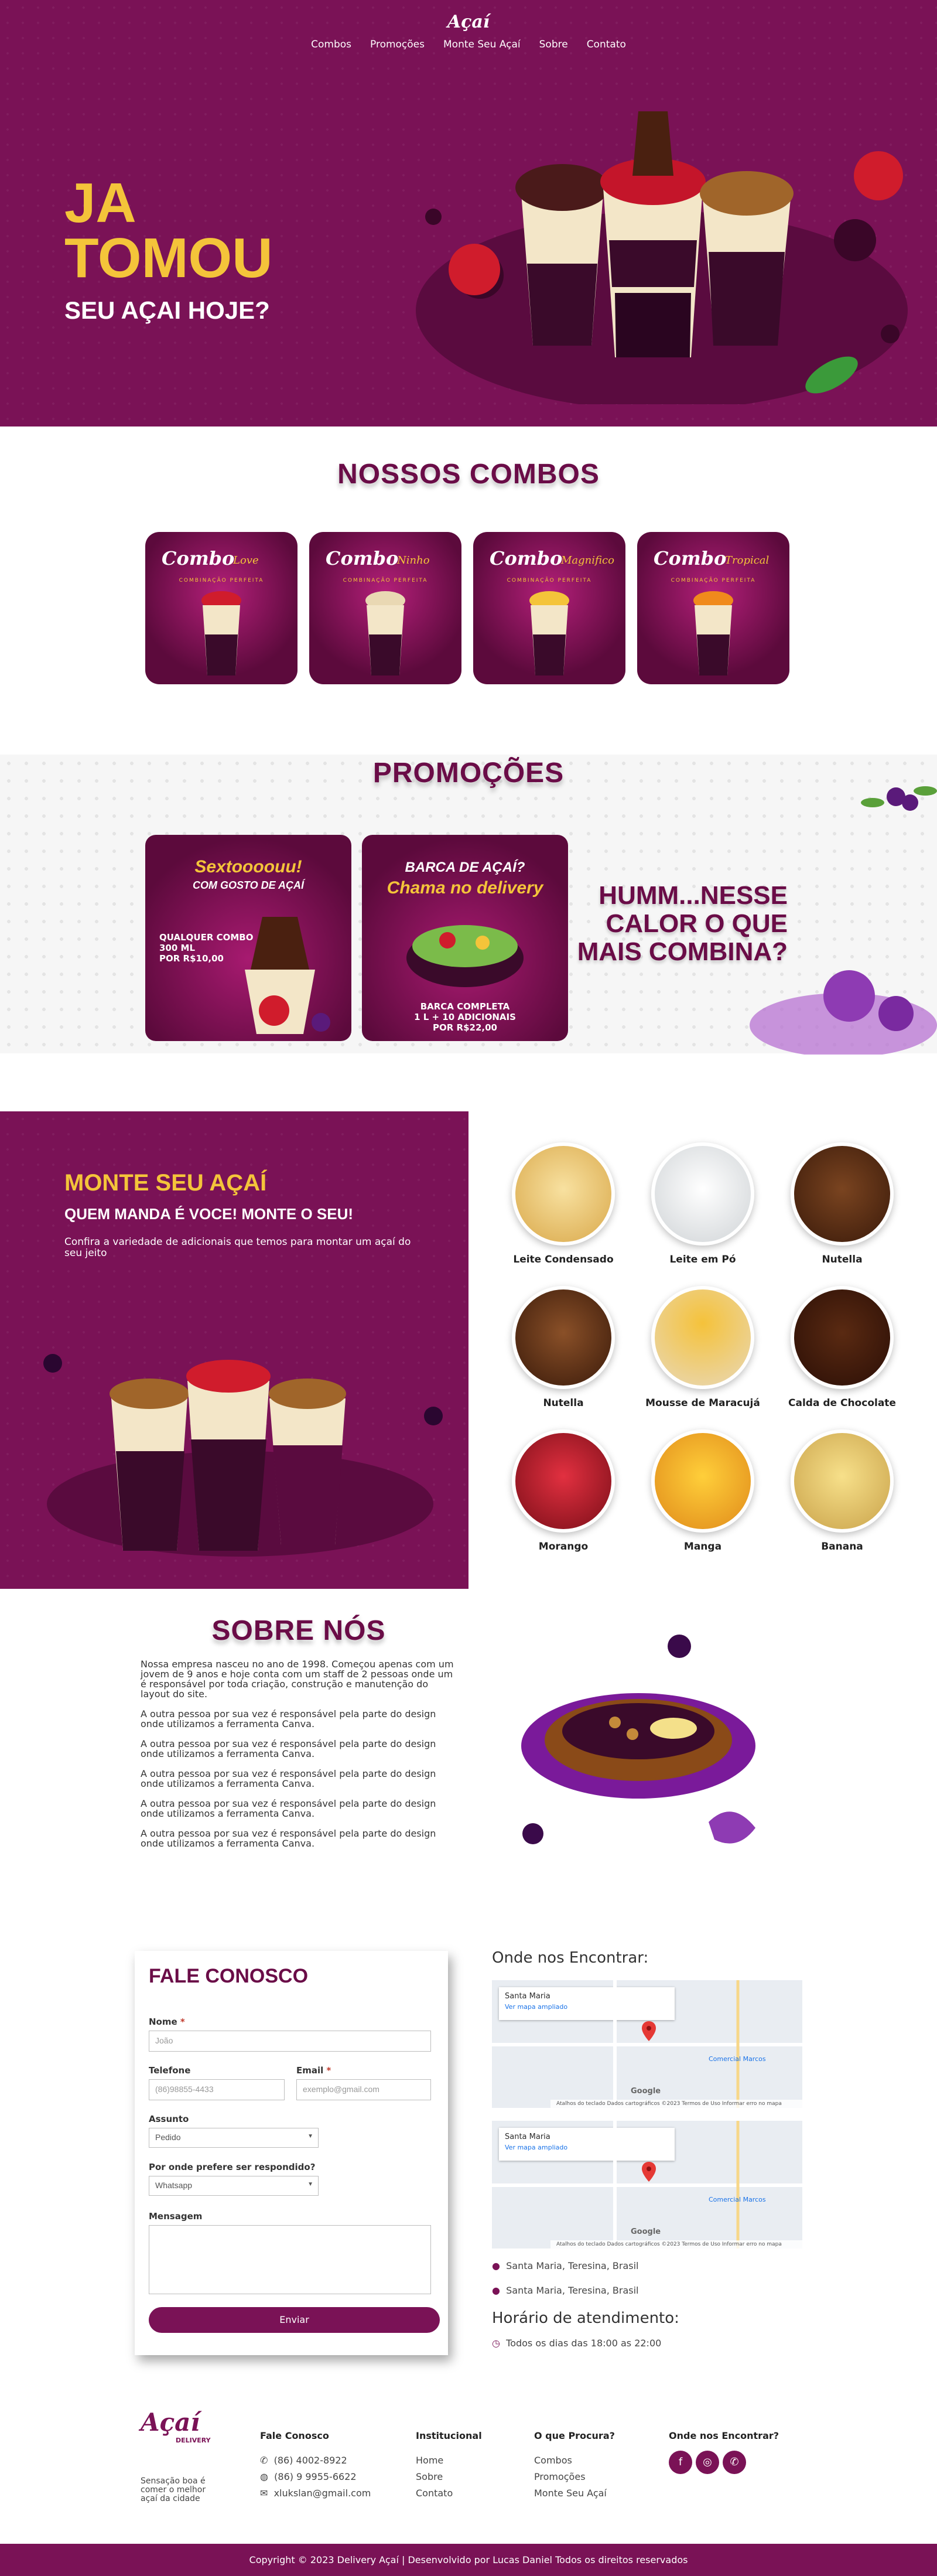  I want to click on combo-card-ninho: Combo Ninho COMBINAÇÃO PERFEITA, so click(385, 608).